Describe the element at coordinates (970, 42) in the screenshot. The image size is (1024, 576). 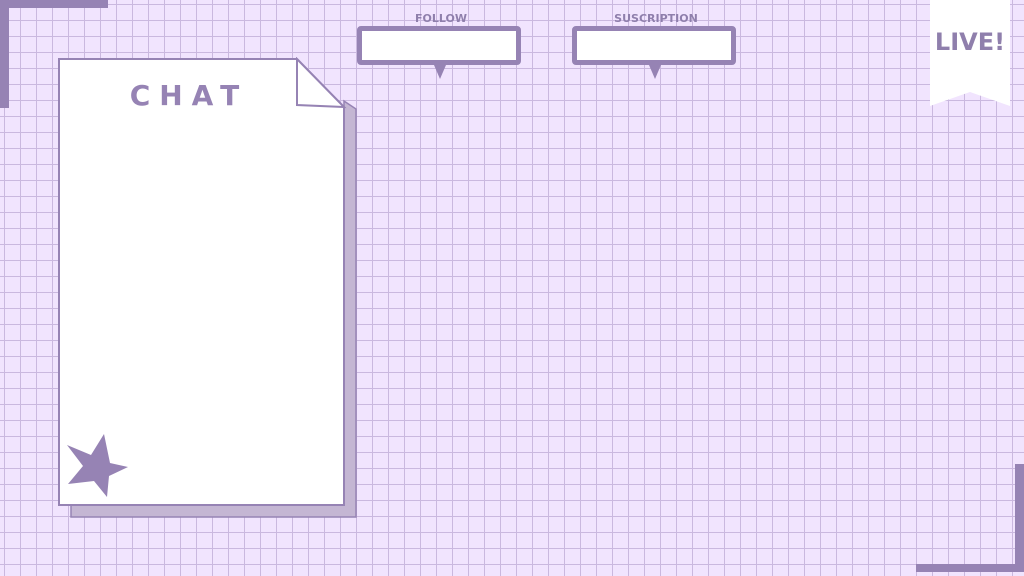
I see `live-text: LIVE!` at that location.